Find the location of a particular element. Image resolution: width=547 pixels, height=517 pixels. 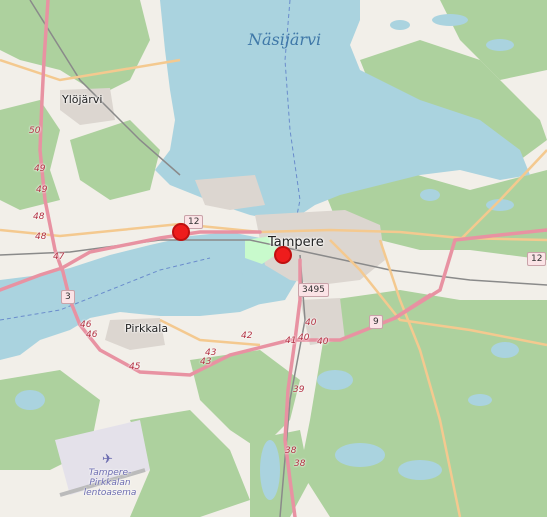

route-shield-12-east: 12 is located at coordinates (537, 259).